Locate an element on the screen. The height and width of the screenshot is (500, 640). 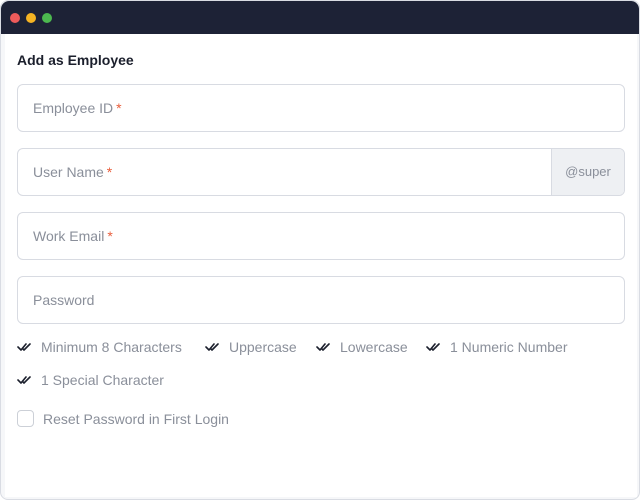
password-rule: Uppercase is located at coordinates (251, 347).